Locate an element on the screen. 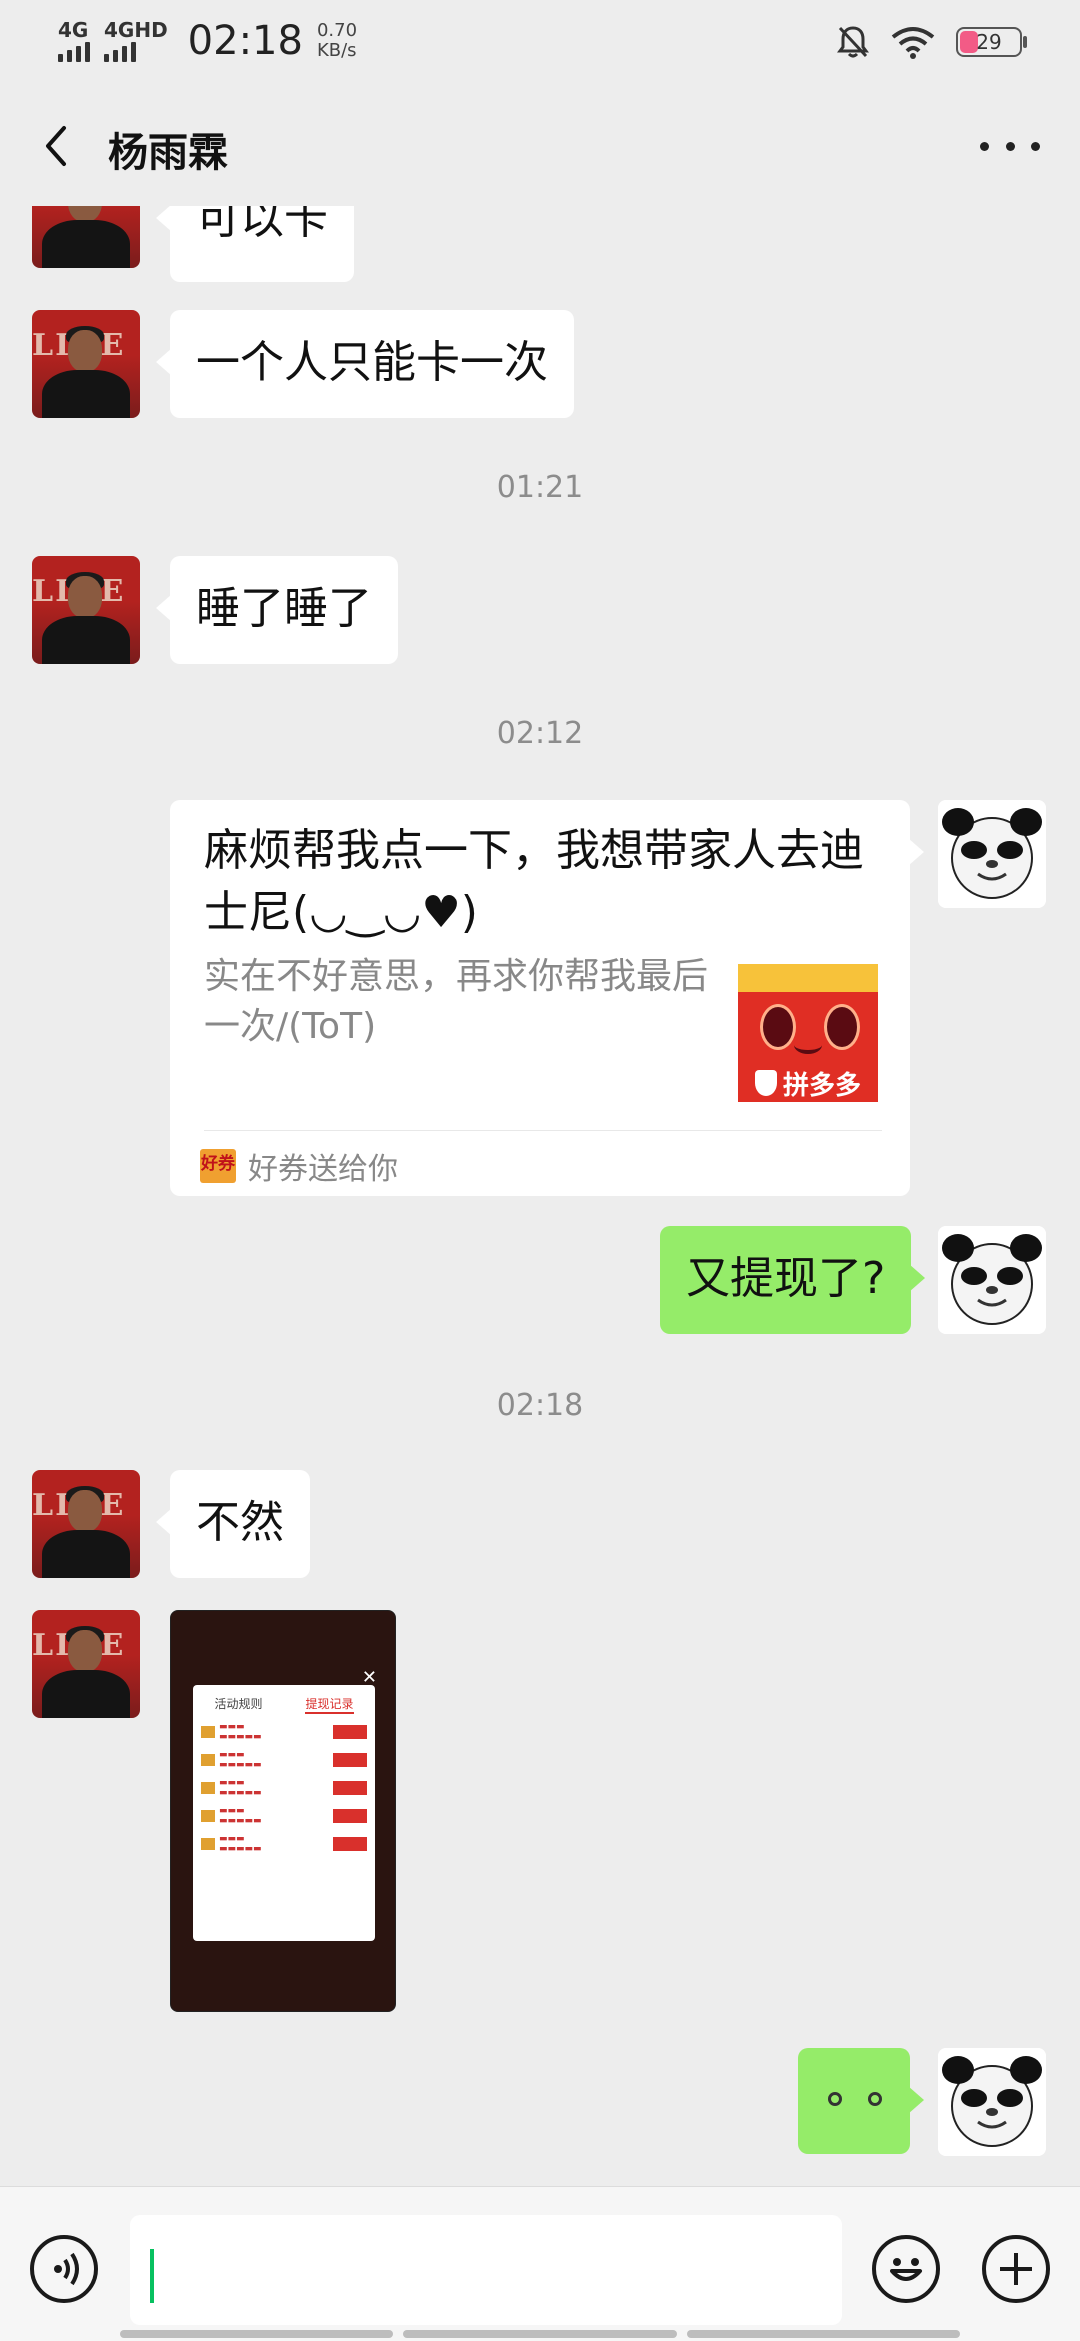  battery-icon: 29 is located at coordinates (991, 42).